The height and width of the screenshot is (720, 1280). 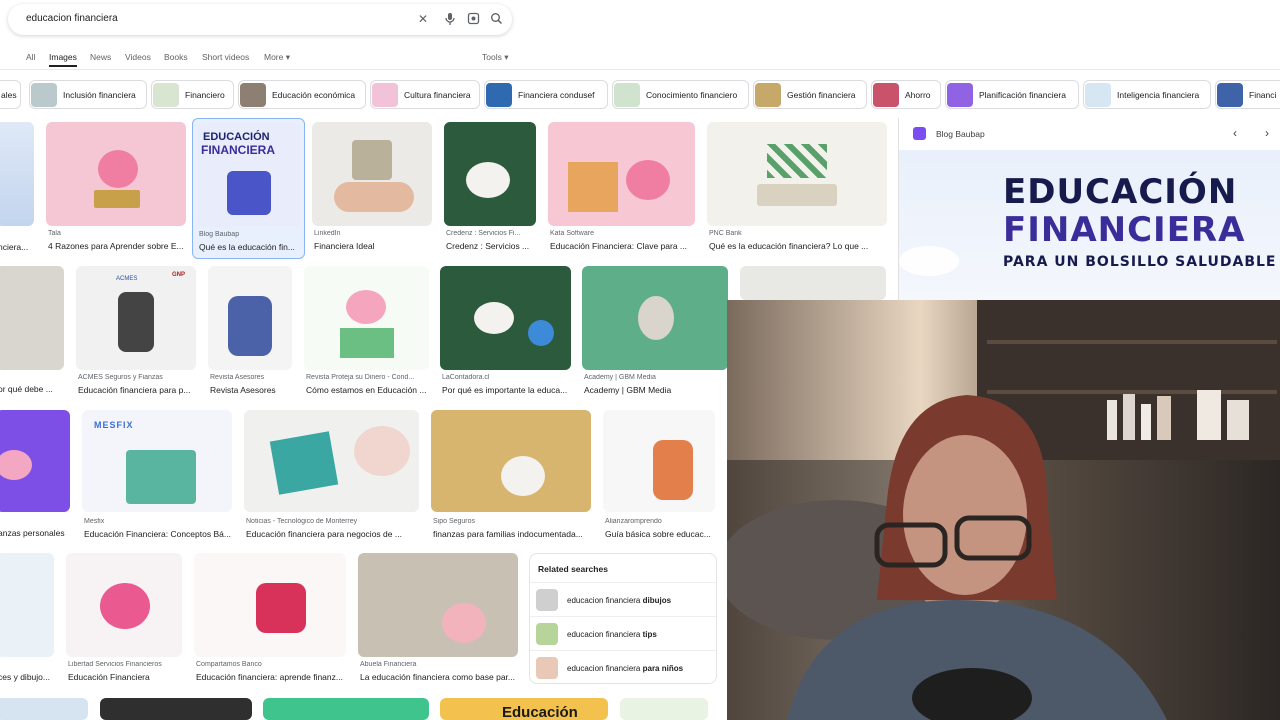 What do you see at coordinates (35, 476) in the screenshot?
I see `image-result: anzas personales` at bounding box center [35, 476].